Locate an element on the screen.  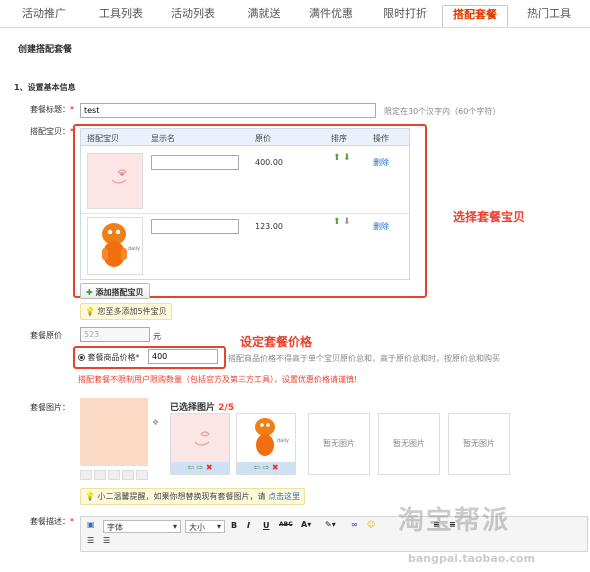
item-delete-link-1: 删除 is located at coordinates (381, 162).